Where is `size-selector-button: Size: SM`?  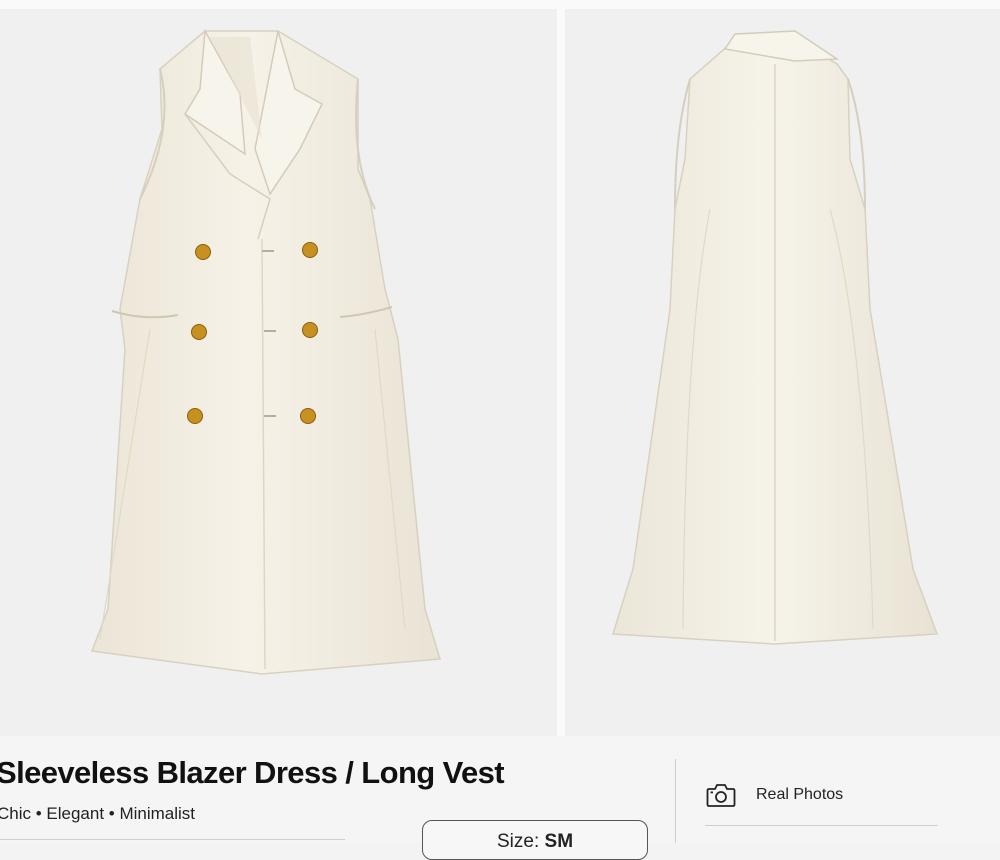 size-selector-button: Size: SM is located at coordinates (535, 840).